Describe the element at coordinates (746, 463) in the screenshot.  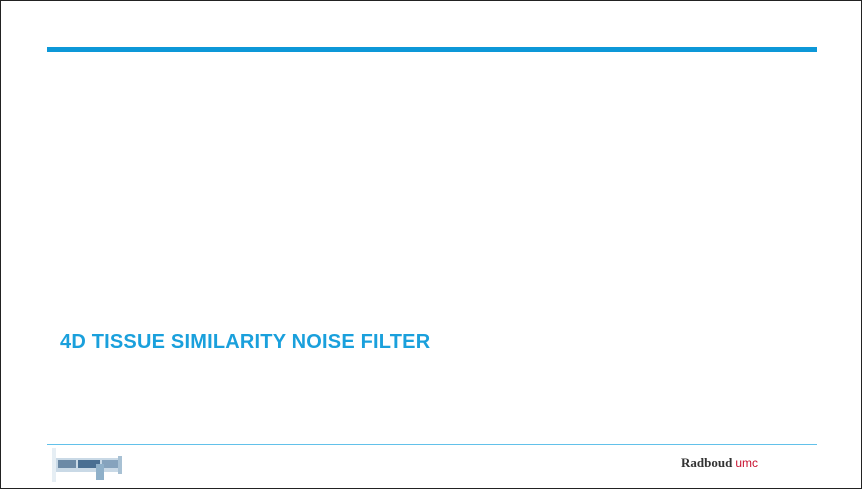
I see `brand-name-part2: umc` at that location.